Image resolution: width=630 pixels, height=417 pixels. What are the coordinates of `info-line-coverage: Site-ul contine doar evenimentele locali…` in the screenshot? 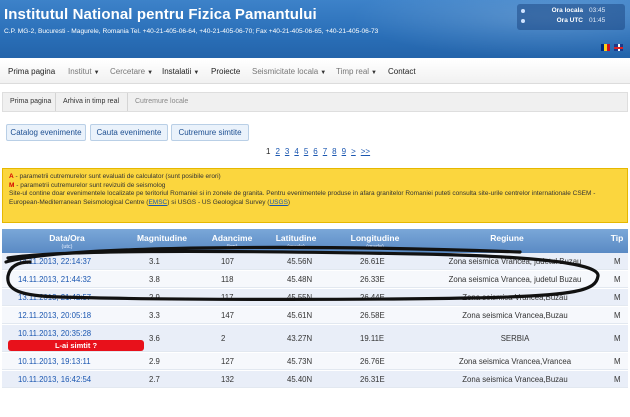 It's located at (302, 194).